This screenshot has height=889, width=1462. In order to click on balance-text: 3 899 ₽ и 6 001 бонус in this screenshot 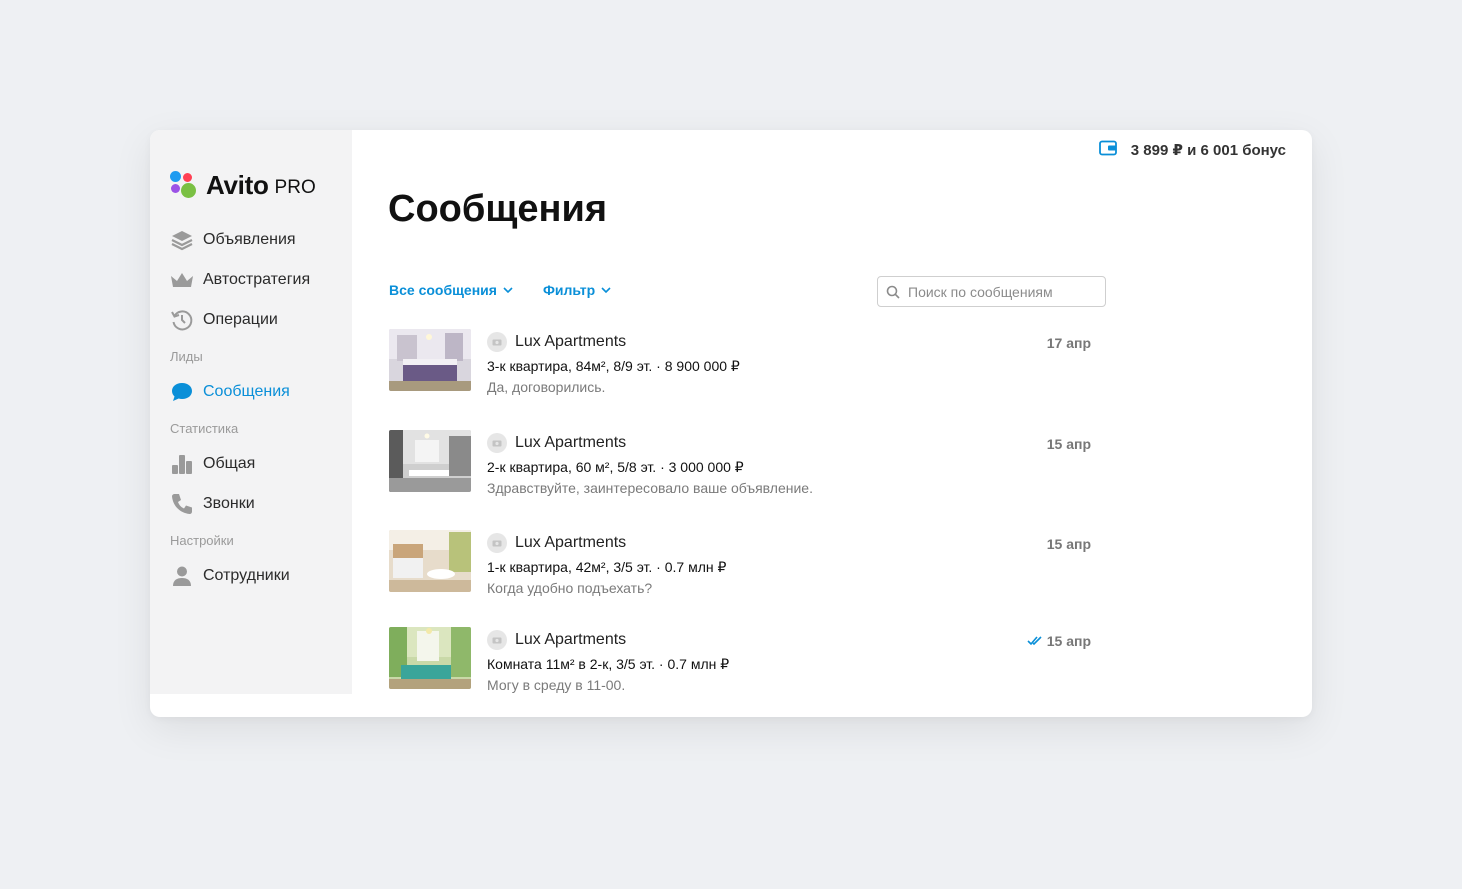, I will do `click(1208, 150)`.